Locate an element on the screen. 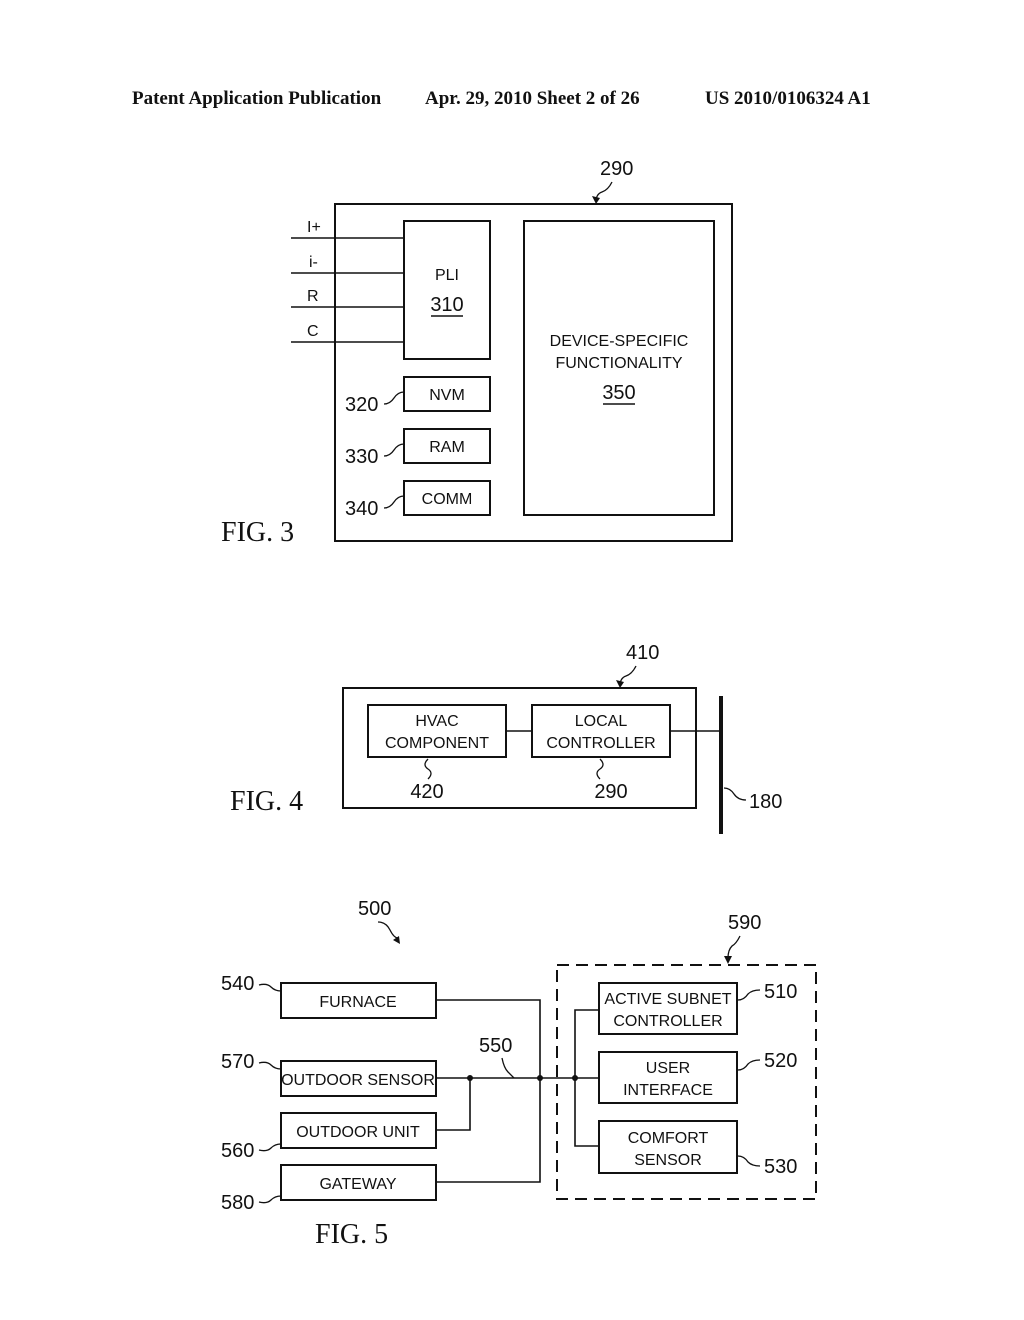 This screenshot has width=1024, height=1320. subnet-ref-leader is located at coordinates (734, 947).